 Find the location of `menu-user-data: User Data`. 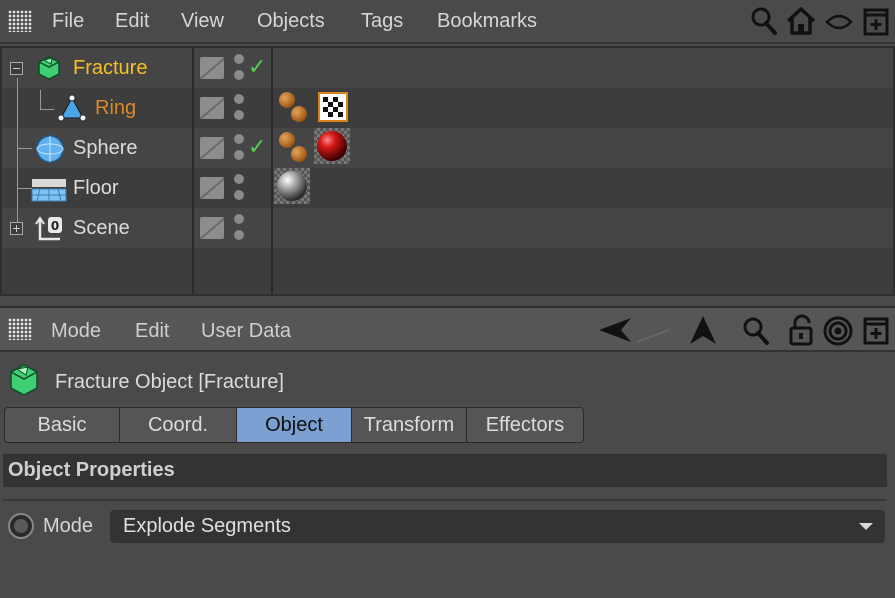

menu-user-data: User Data is located at coordinates (246, 331).